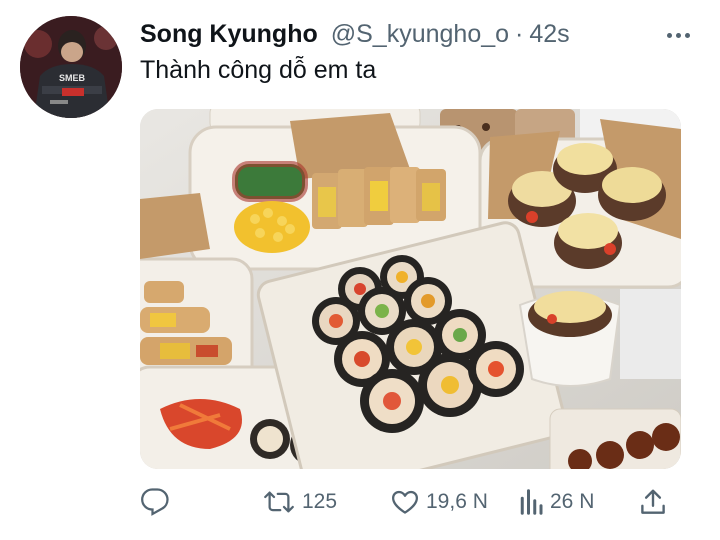 The height and width of the screenshot is (540, 720). I want to click on more-options-button, so click(678, 35).